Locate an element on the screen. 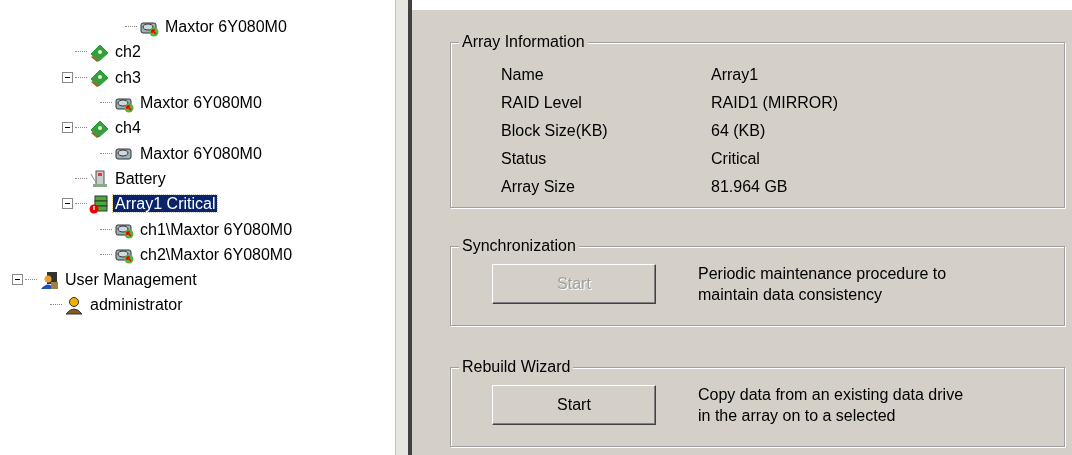 This screenshot has width=1072, height=455. disk-array-icon is located at coordinates (98, 204).